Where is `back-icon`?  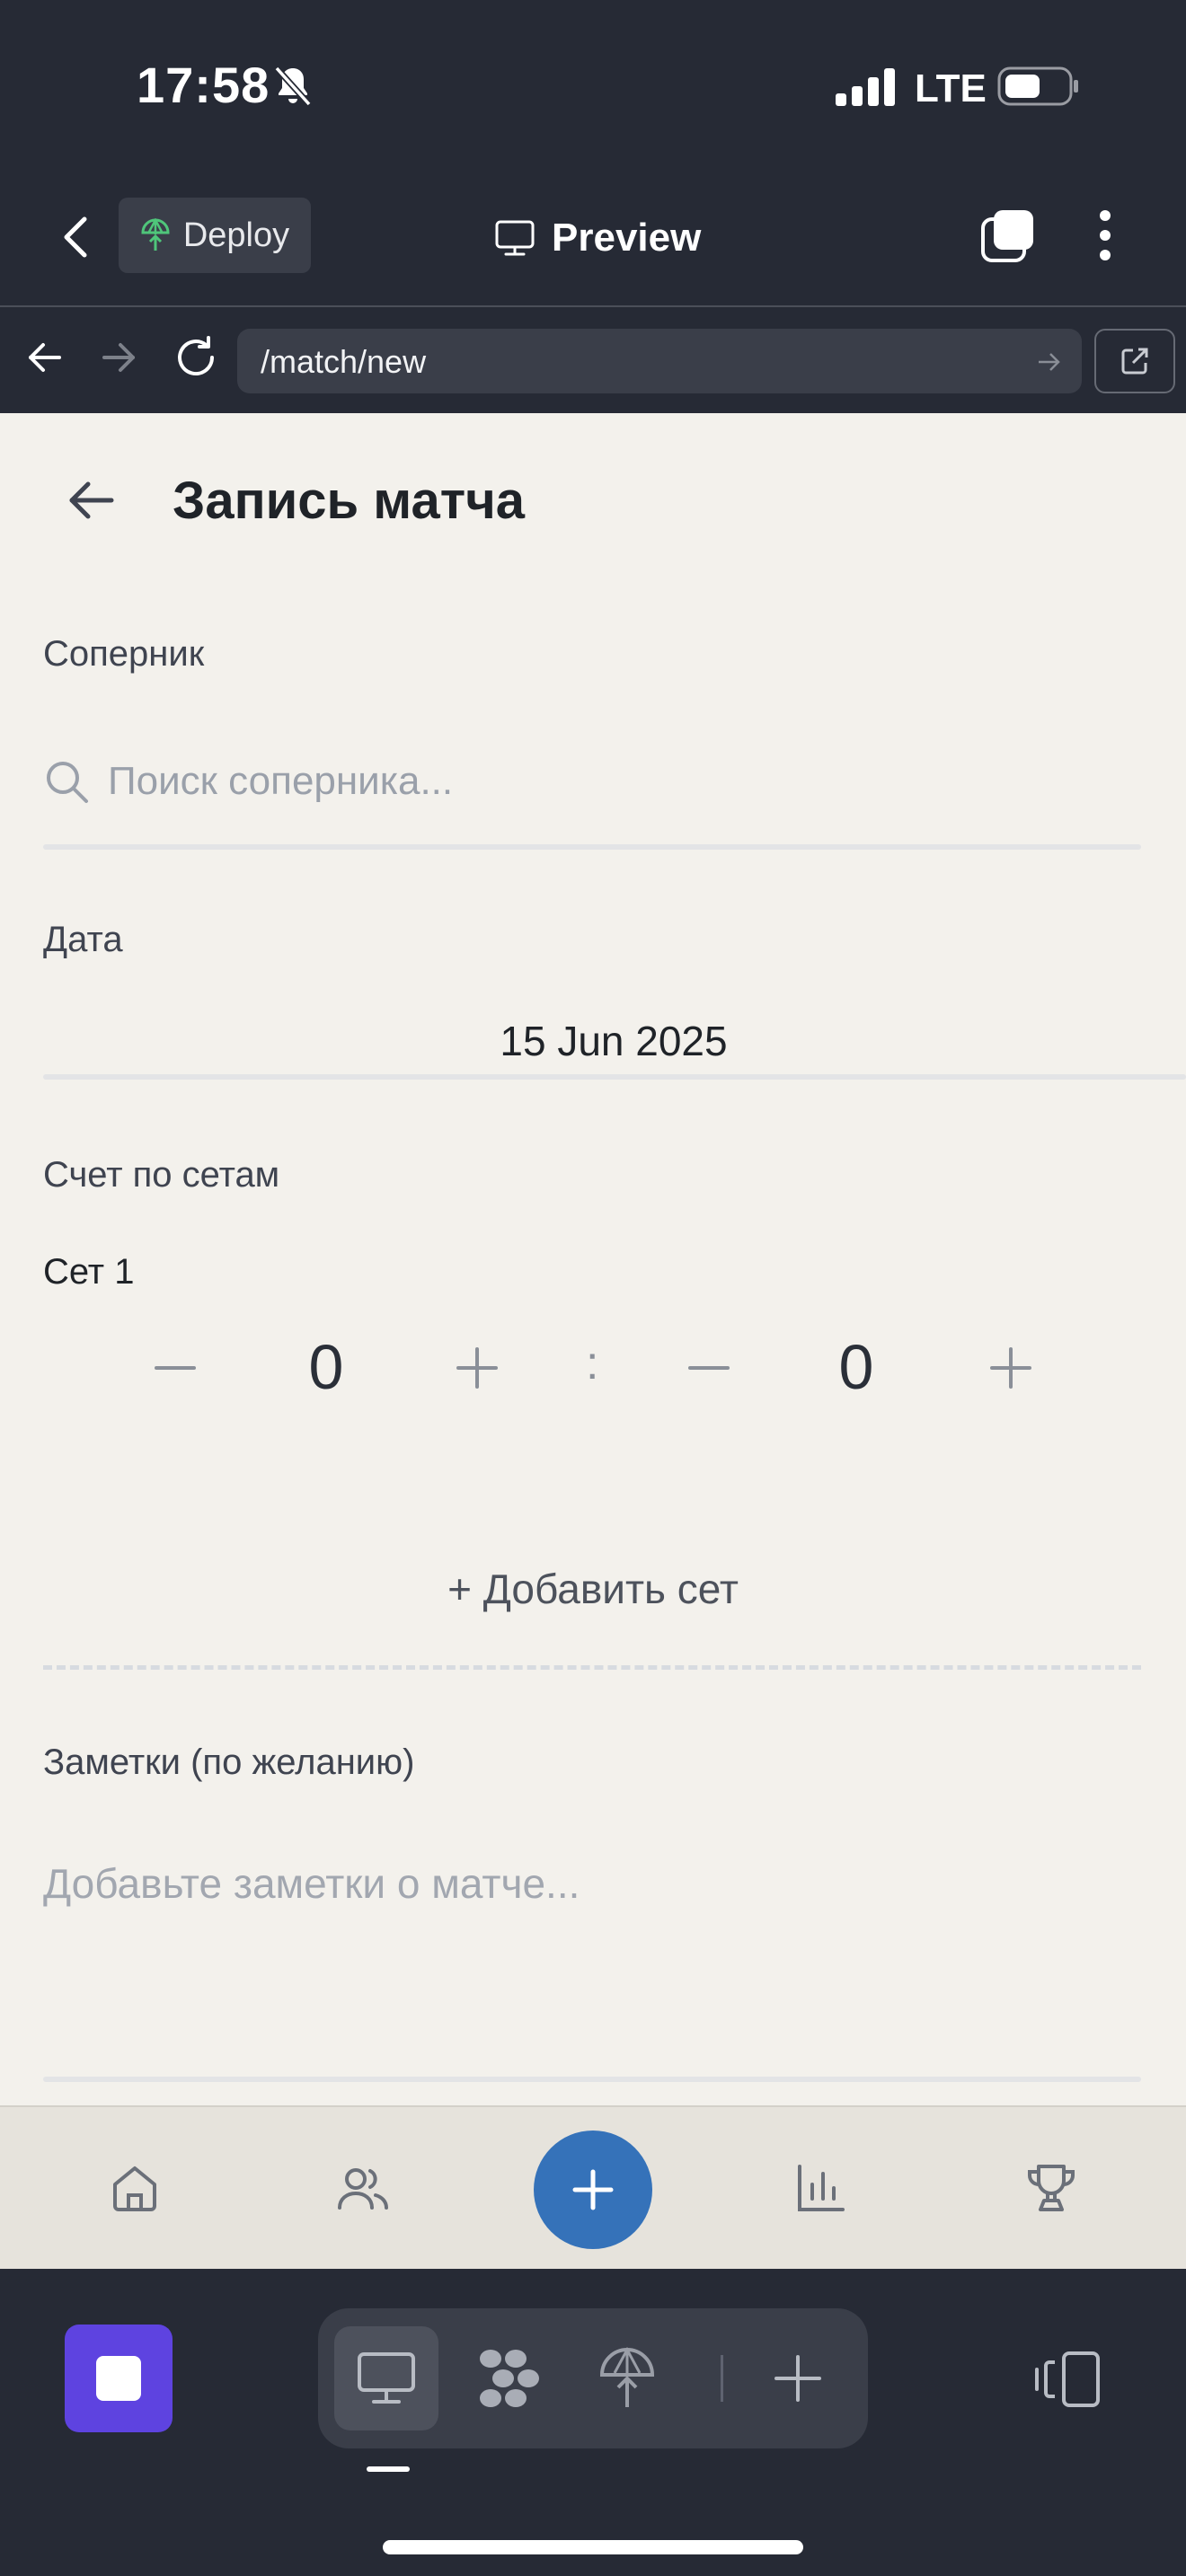 back-icon is located at coordinates (75, 237).